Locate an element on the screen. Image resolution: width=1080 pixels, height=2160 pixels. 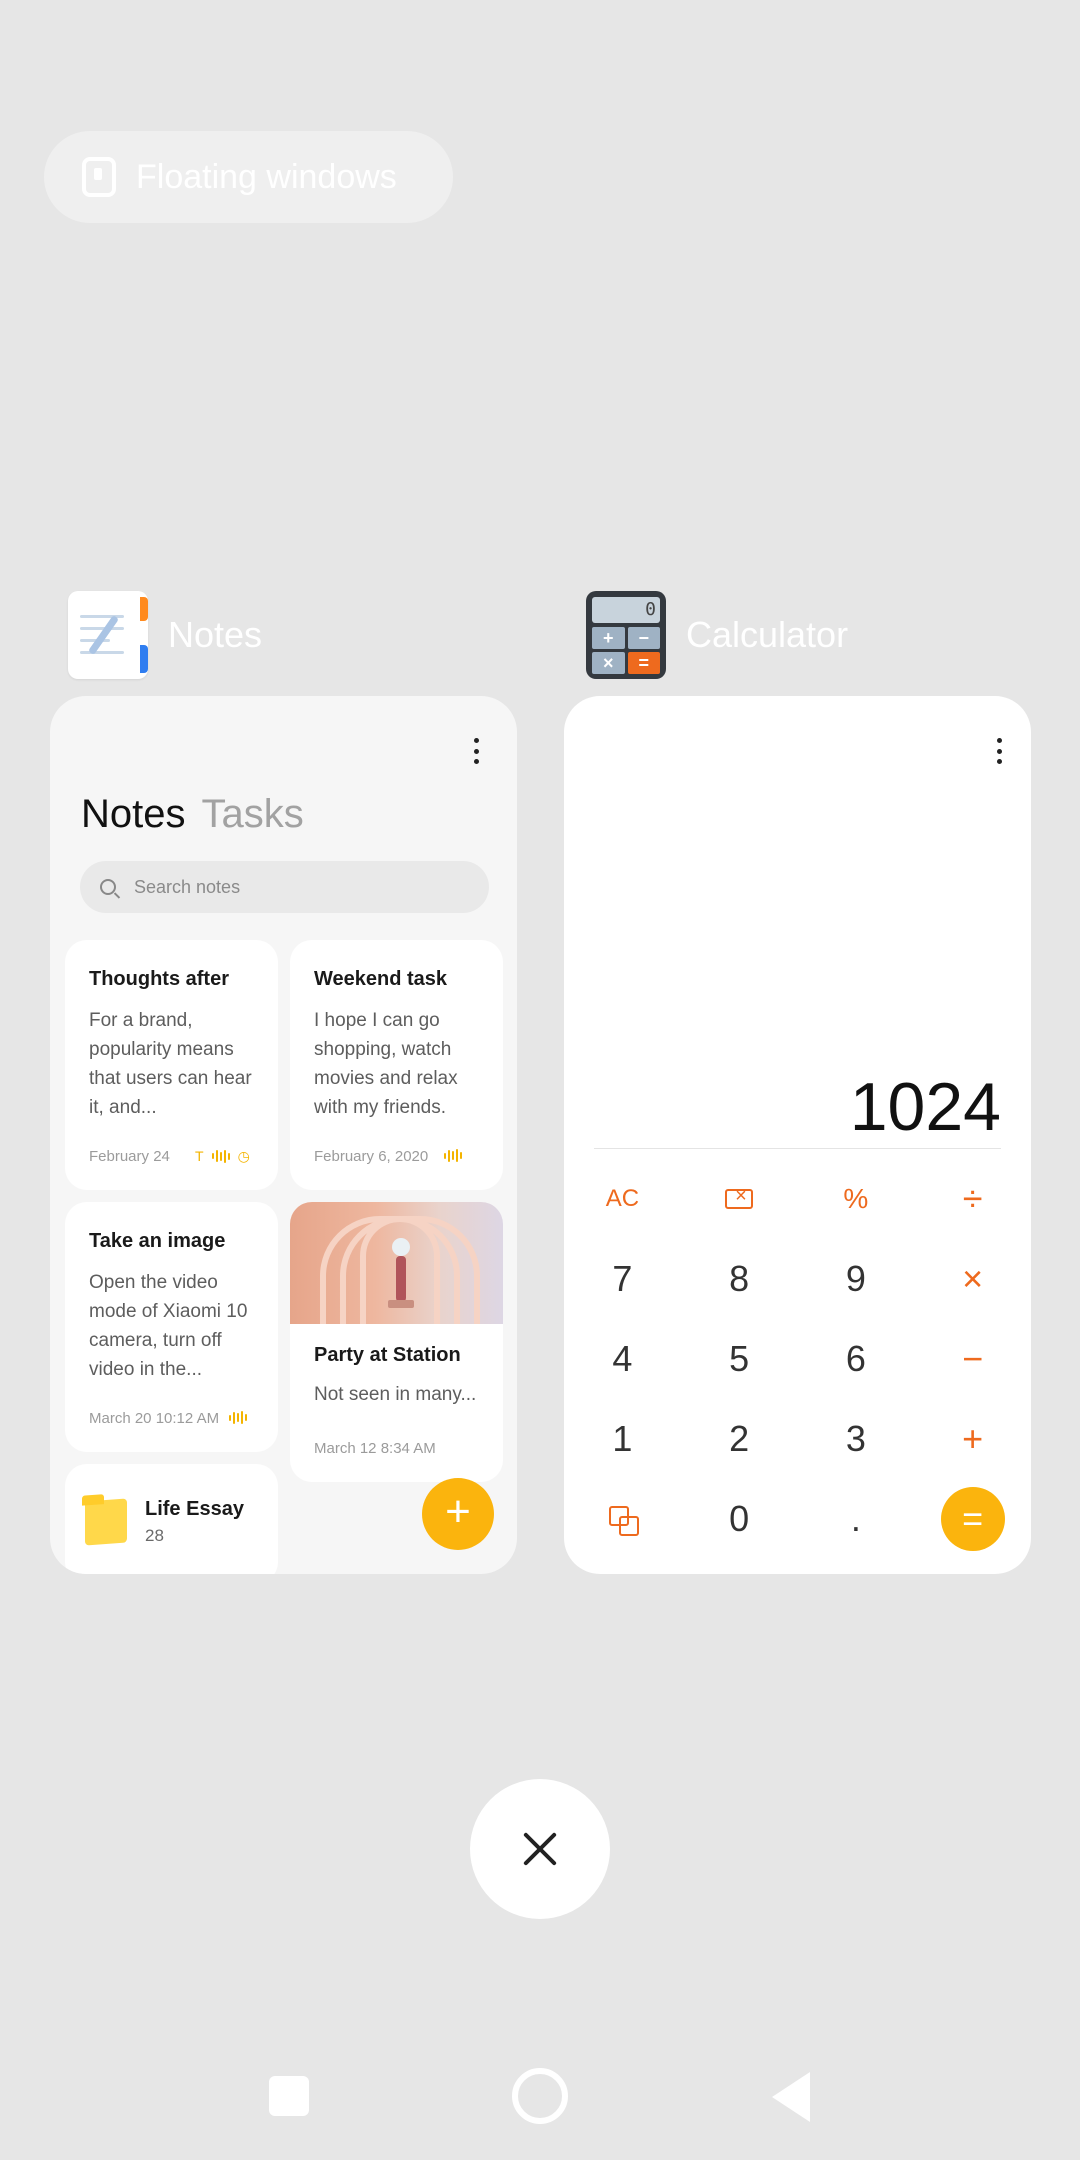
mode-switch-button is located at coordinates (622, 1519).